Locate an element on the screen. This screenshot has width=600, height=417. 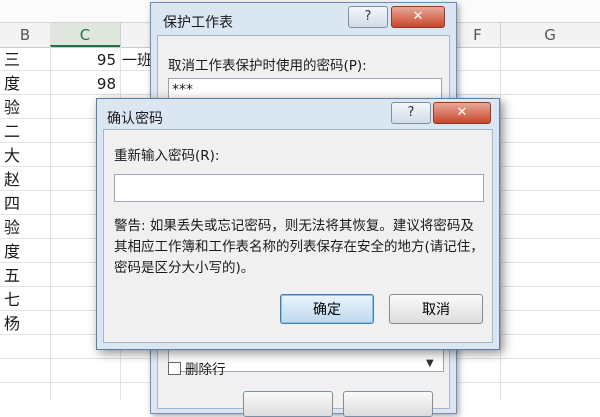
cell-b12: 杨 is located at coordinates (24, 324).